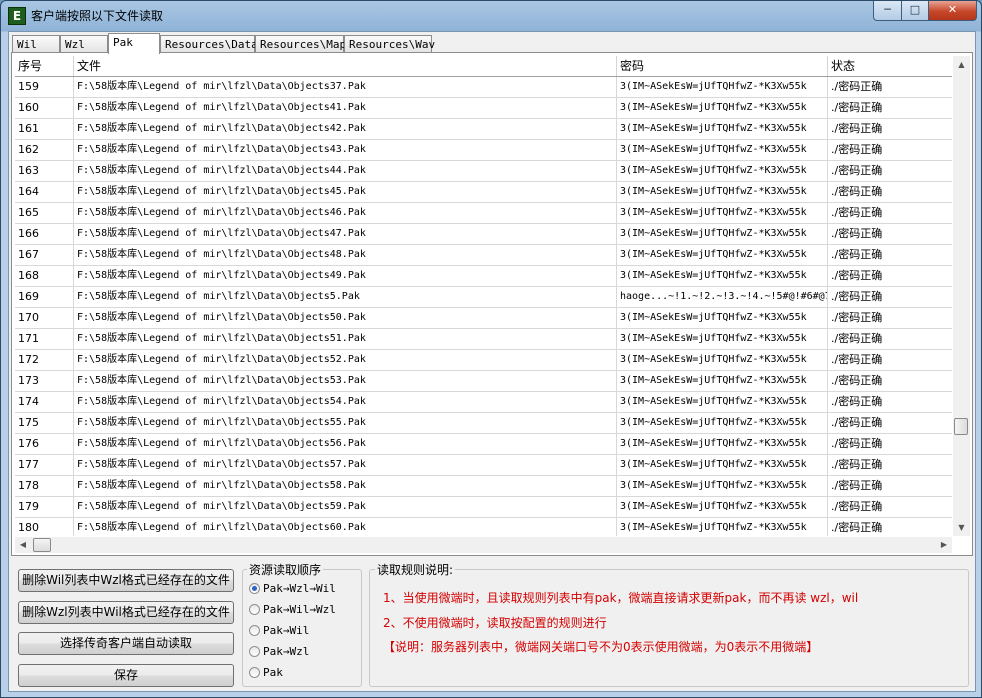 The width and height of the screenshot is (982, 698). I want to click on radio-pak-wzl-wil: Pak→Wzl→Wil, so click(292, 589).